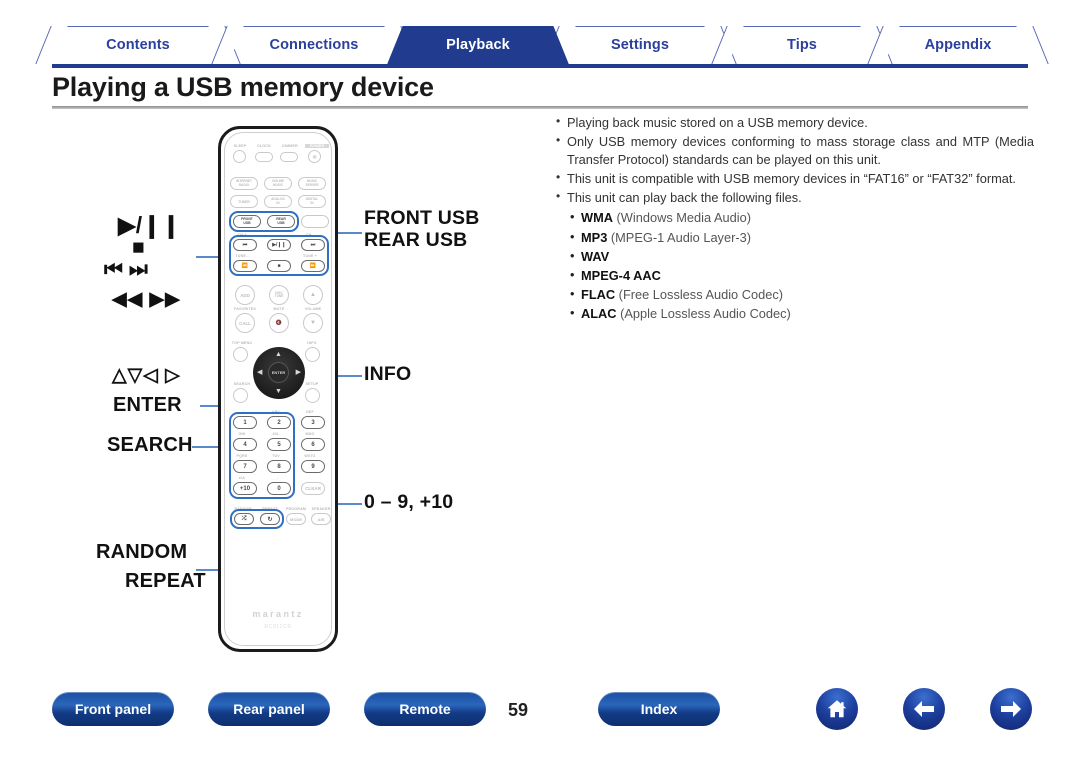 The image size is (1080, 761). What do you see at coordinates (242, 384) in the screenshot?
I see `remote-label-search: SEARCH` at bounding box center [242, 384].